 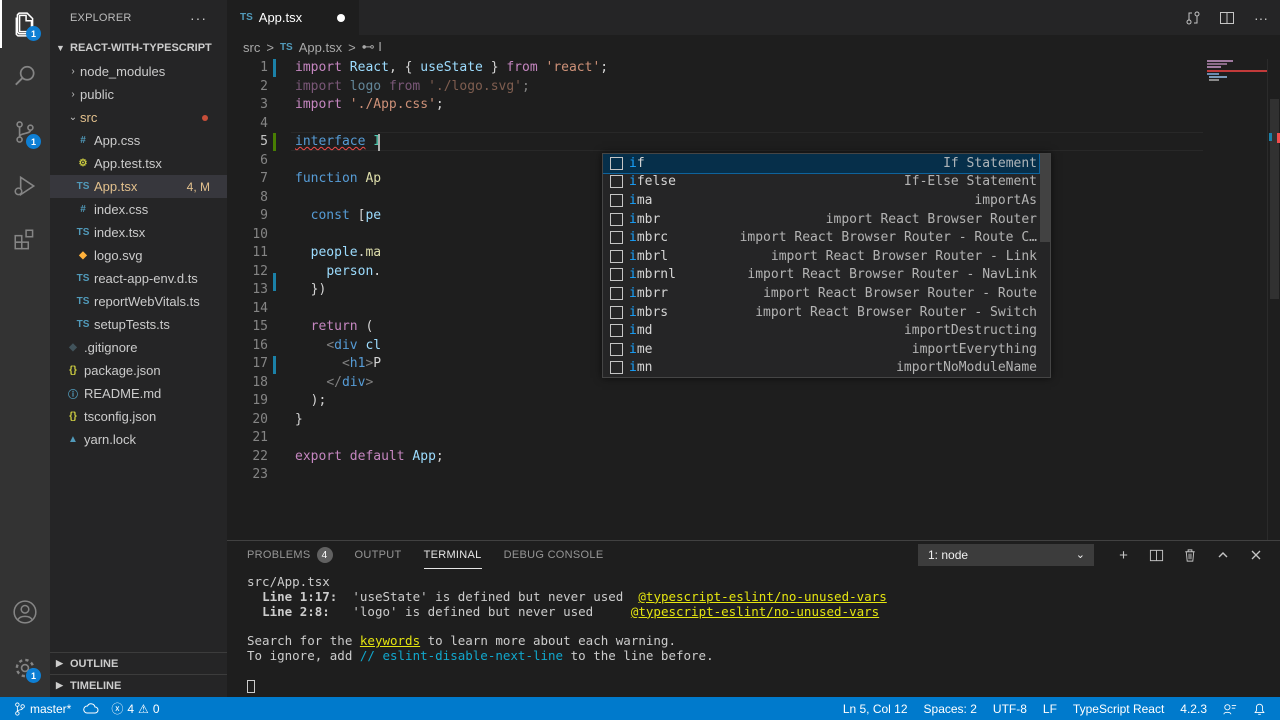 I want to click on suggestion-item: imbrr import React Browser Router - Route, so click(x=821, y=293).